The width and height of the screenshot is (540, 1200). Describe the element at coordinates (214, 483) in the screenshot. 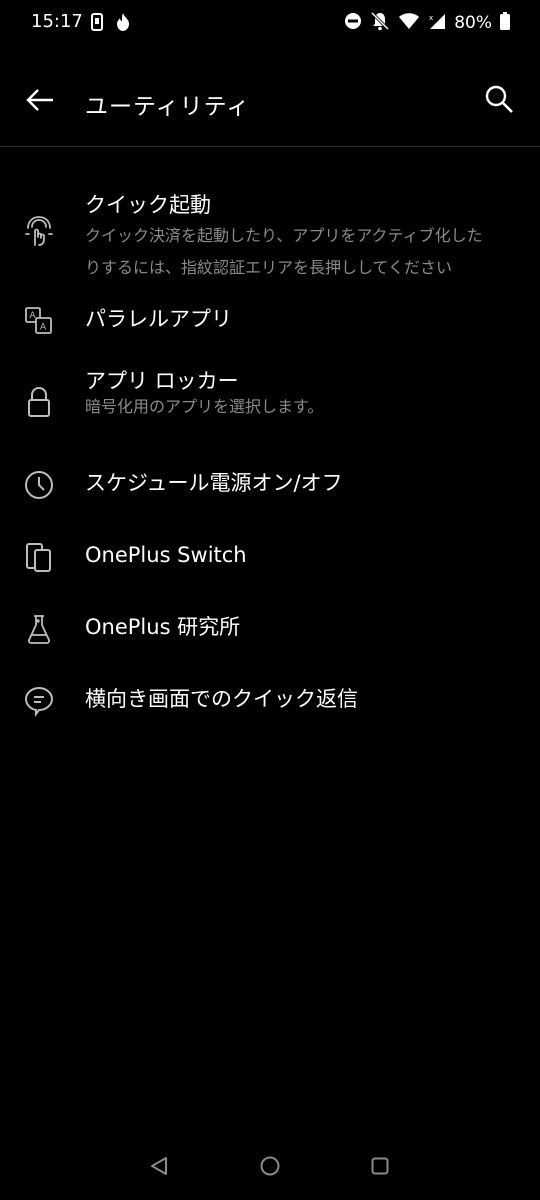

I see `item-title: スケジュール電源オン/オフ` at that location.